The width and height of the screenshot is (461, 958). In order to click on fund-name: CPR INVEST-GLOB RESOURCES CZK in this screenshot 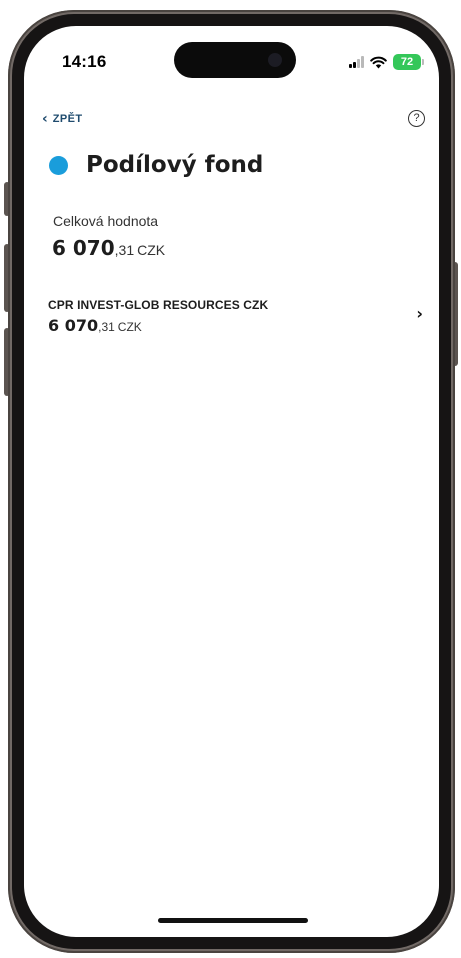, I will do `click(158, 305)`.